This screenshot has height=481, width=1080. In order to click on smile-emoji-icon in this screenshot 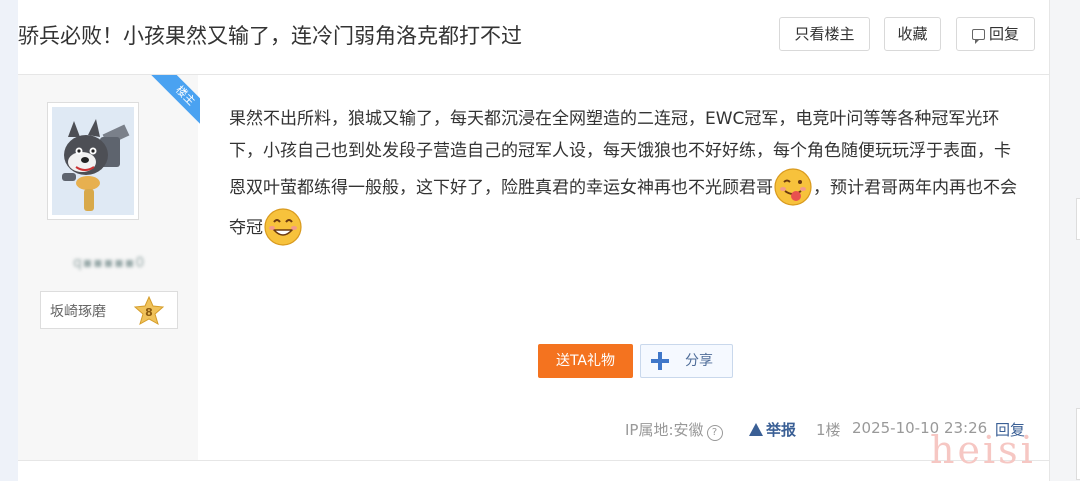, I will do `click(283, 227)`.